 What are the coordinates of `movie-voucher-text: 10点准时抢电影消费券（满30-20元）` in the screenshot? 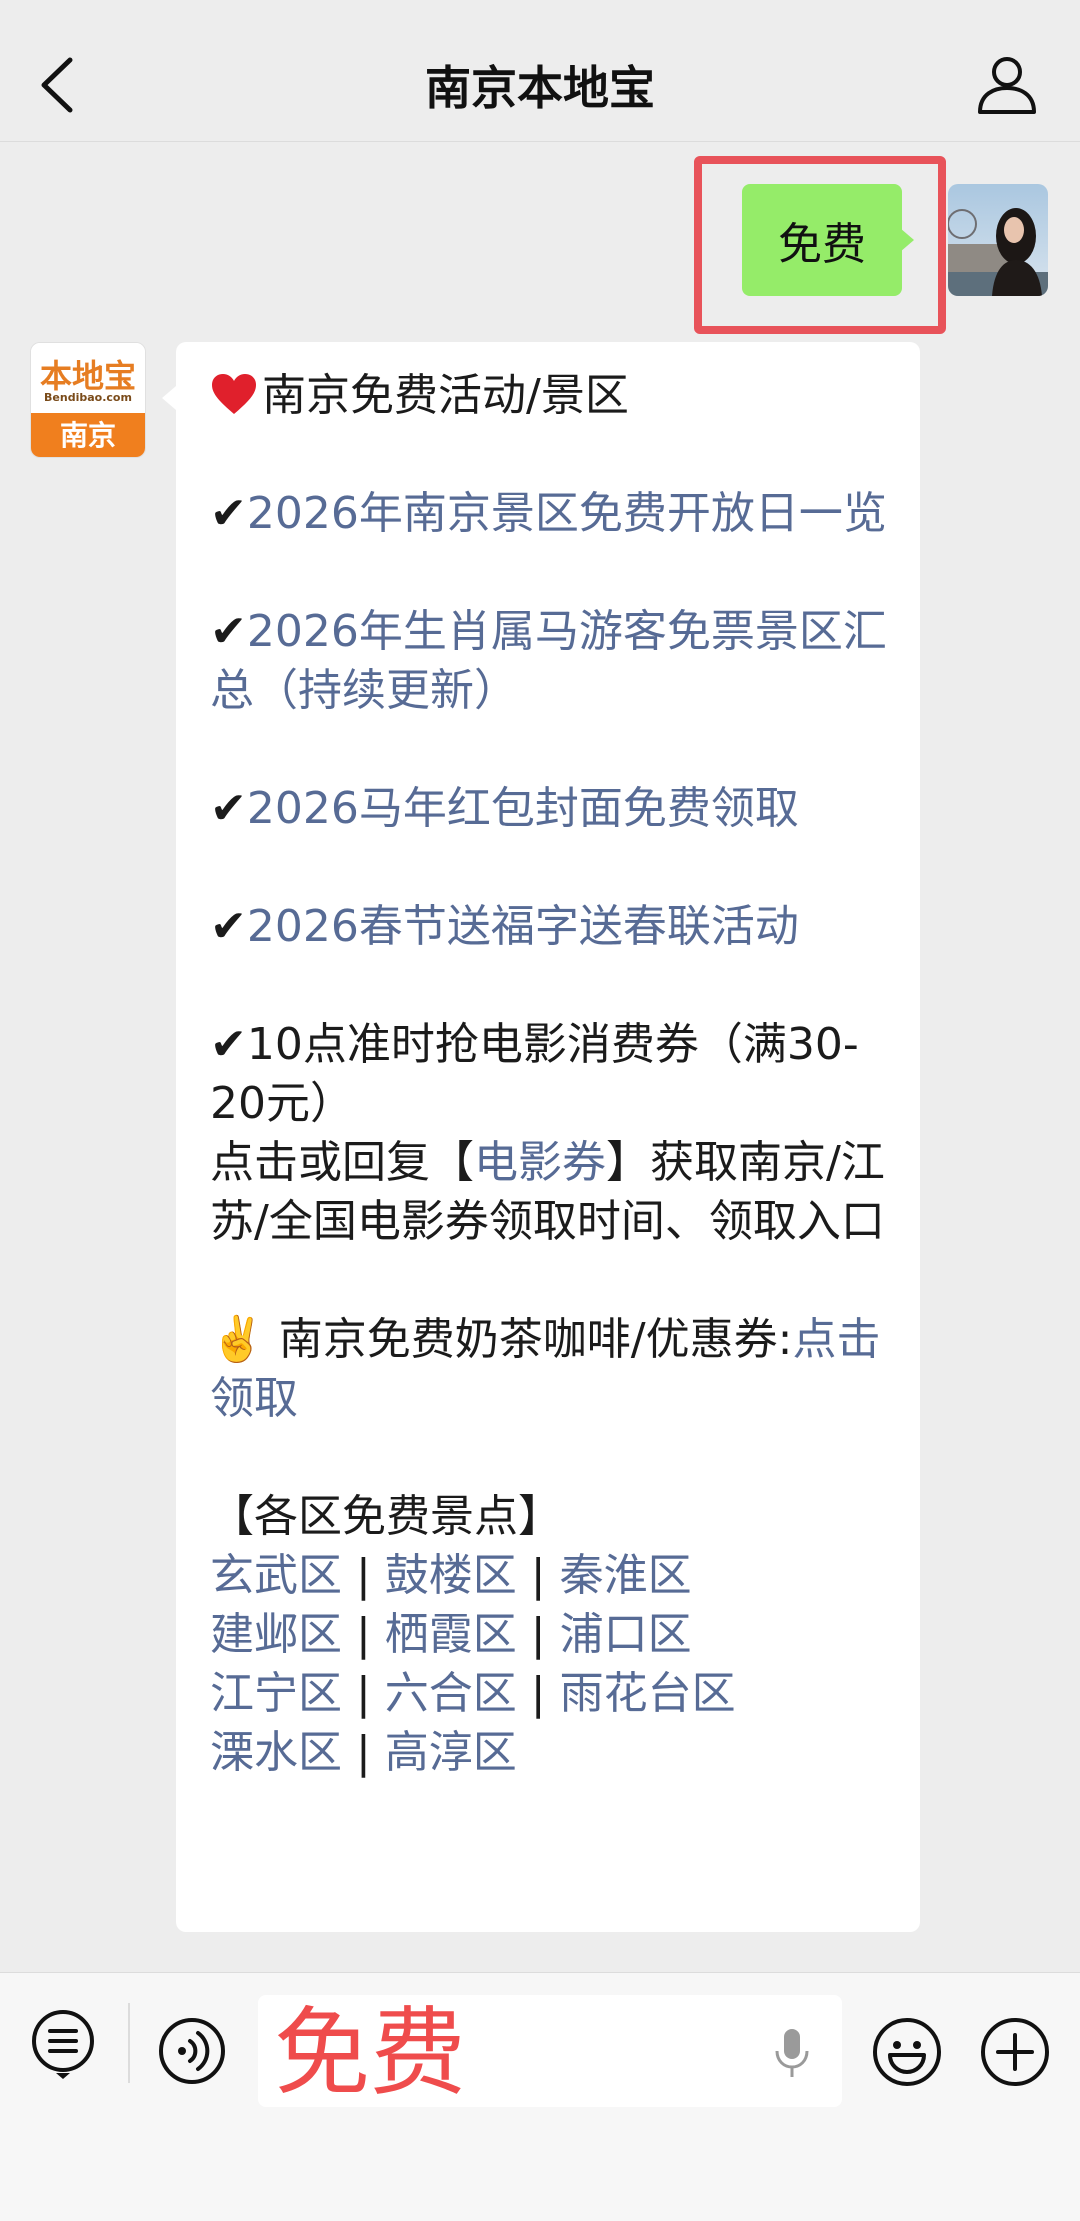 It's located at (534, 1074).